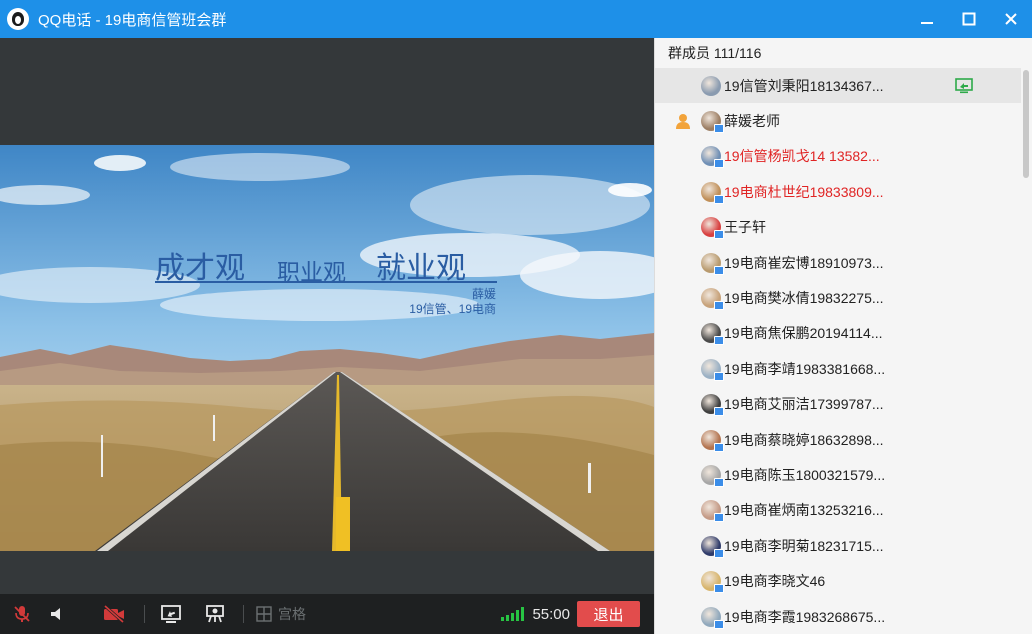 The image size is (1032, 634). Describe the element at coordinates (513, 614) in the screenshot. I see `signal-strength-icon` at that location.